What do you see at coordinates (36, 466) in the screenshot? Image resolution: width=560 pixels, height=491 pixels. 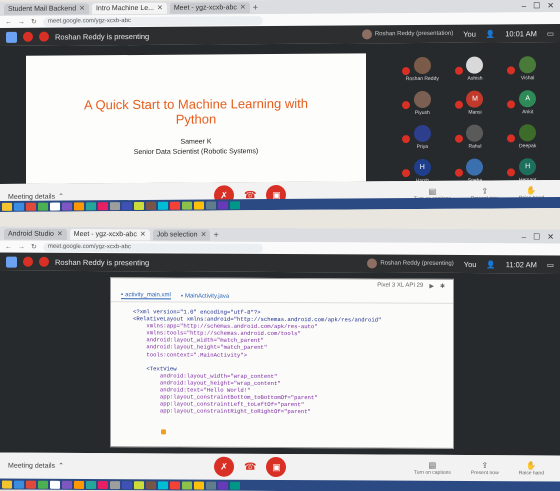 I see `meeting-details-button: Meeting details ⌃` at bounding box center [36, 466].